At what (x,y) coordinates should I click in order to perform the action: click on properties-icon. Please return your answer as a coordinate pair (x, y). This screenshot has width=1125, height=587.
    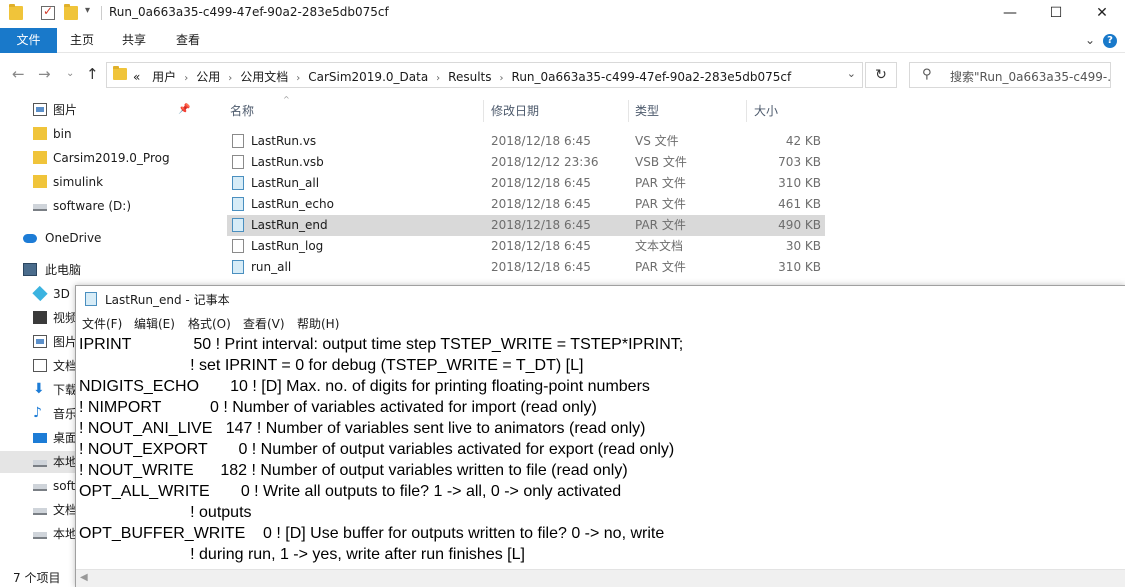
    Looking at the image, I should click on (48, 12).